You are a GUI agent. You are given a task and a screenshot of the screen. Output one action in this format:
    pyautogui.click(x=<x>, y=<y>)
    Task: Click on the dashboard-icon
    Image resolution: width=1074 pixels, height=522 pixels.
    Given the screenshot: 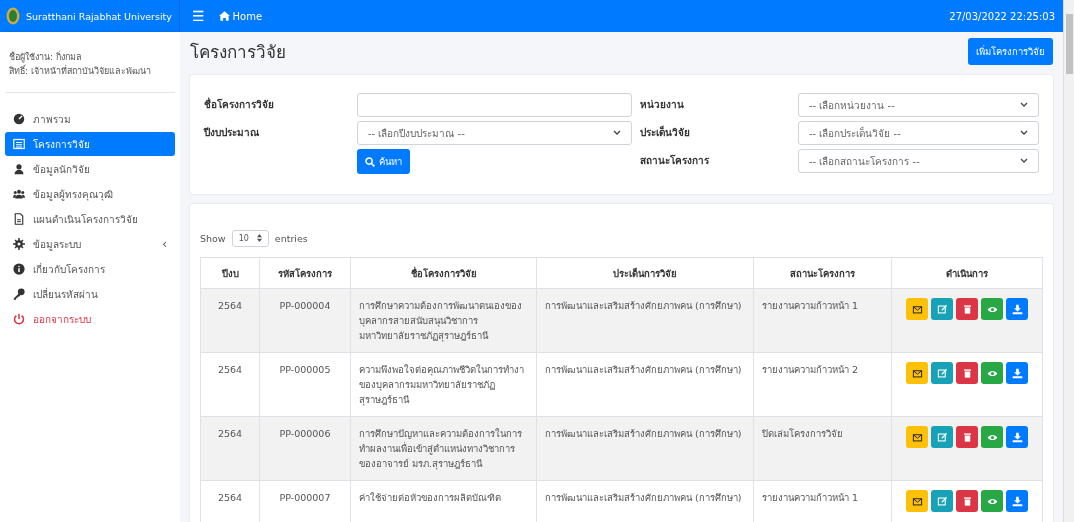 What is the action you would take?
    pyautogui.click(x=19, y=119)
    